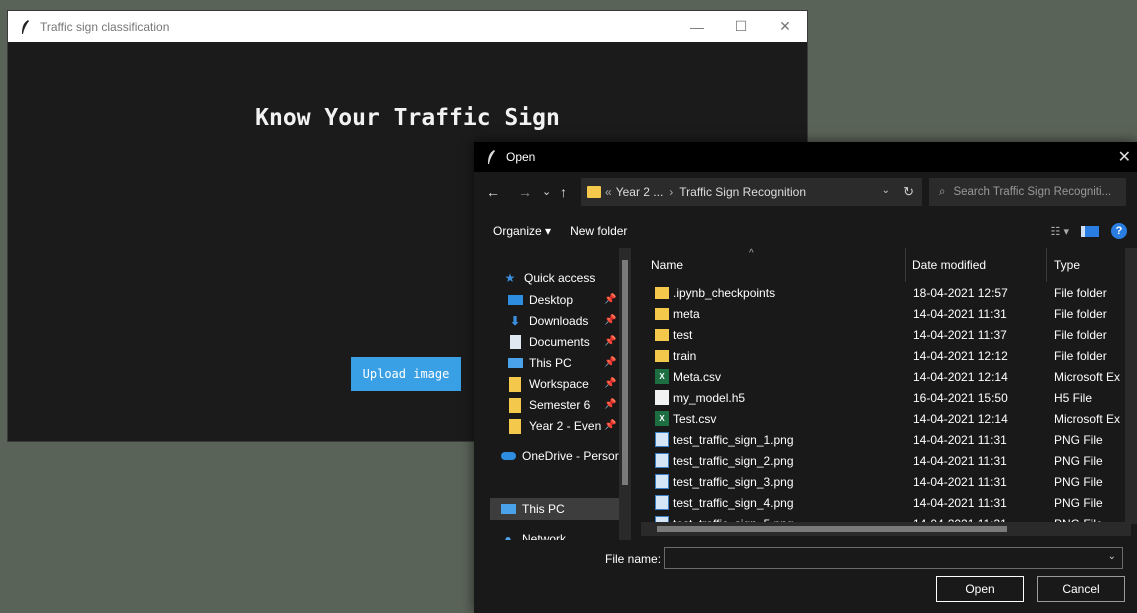  Describe the element at coordinates (1090, 231) in the screenshot. I see `preview-pane-icon` at that location.